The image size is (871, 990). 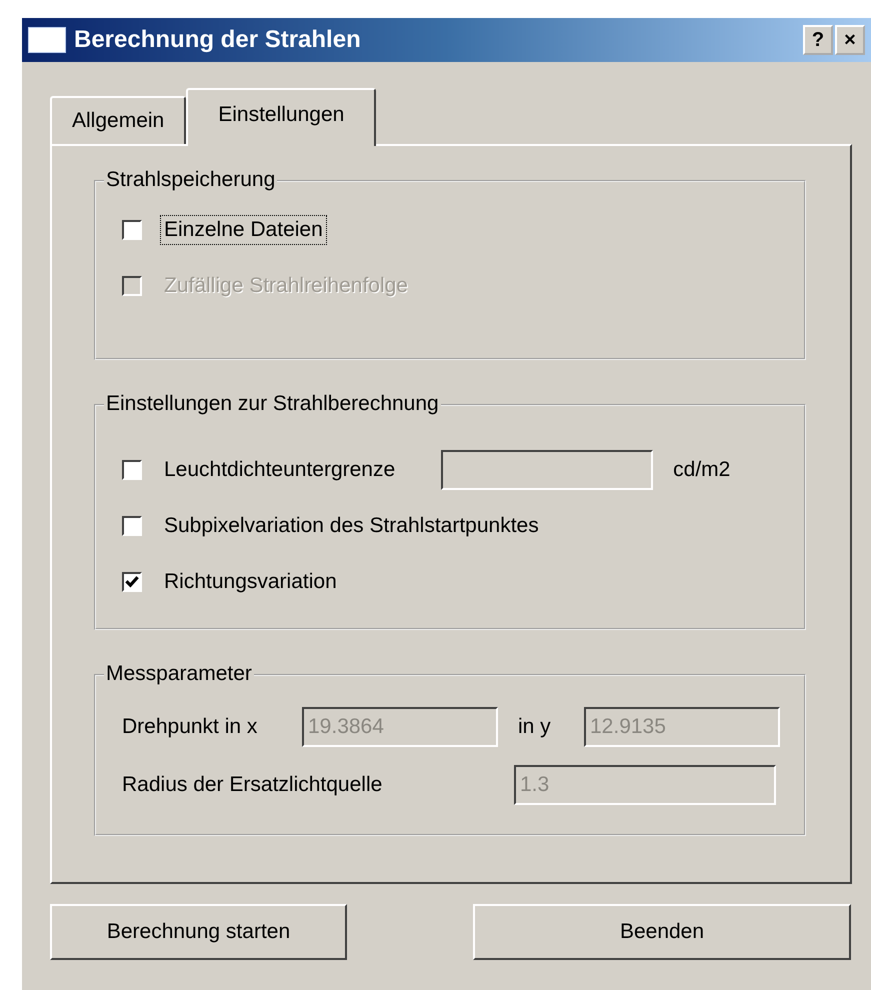 I want to click on checkbox-label: Subpixelvariation des Strahlstartpunktes, so click(x=351, y=526).